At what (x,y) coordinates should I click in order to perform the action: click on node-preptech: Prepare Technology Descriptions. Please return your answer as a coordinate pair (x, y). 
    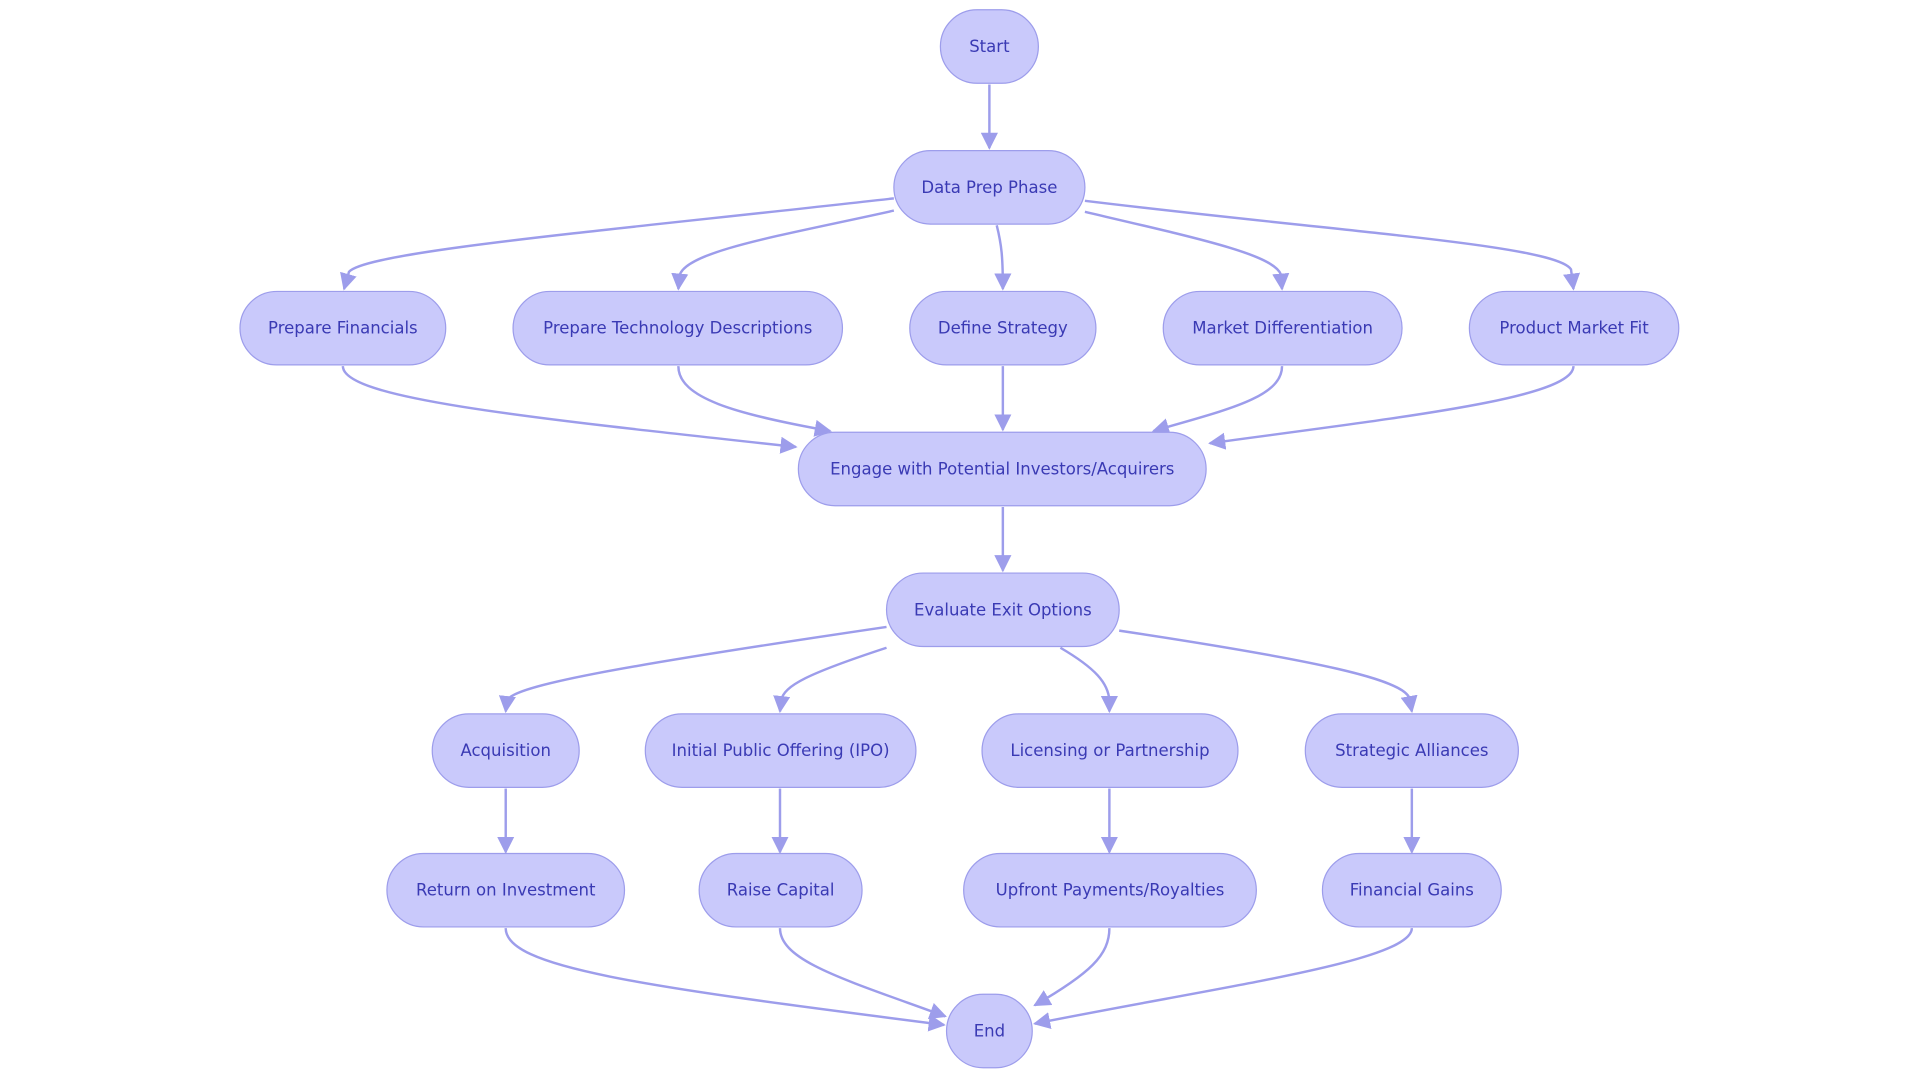
    Looking at the image, I should click on (678, 328).